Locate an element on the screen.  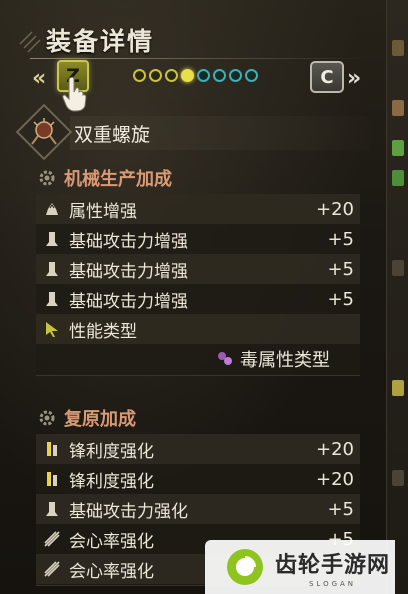
page-indicator is located at coordinates (195, 75).